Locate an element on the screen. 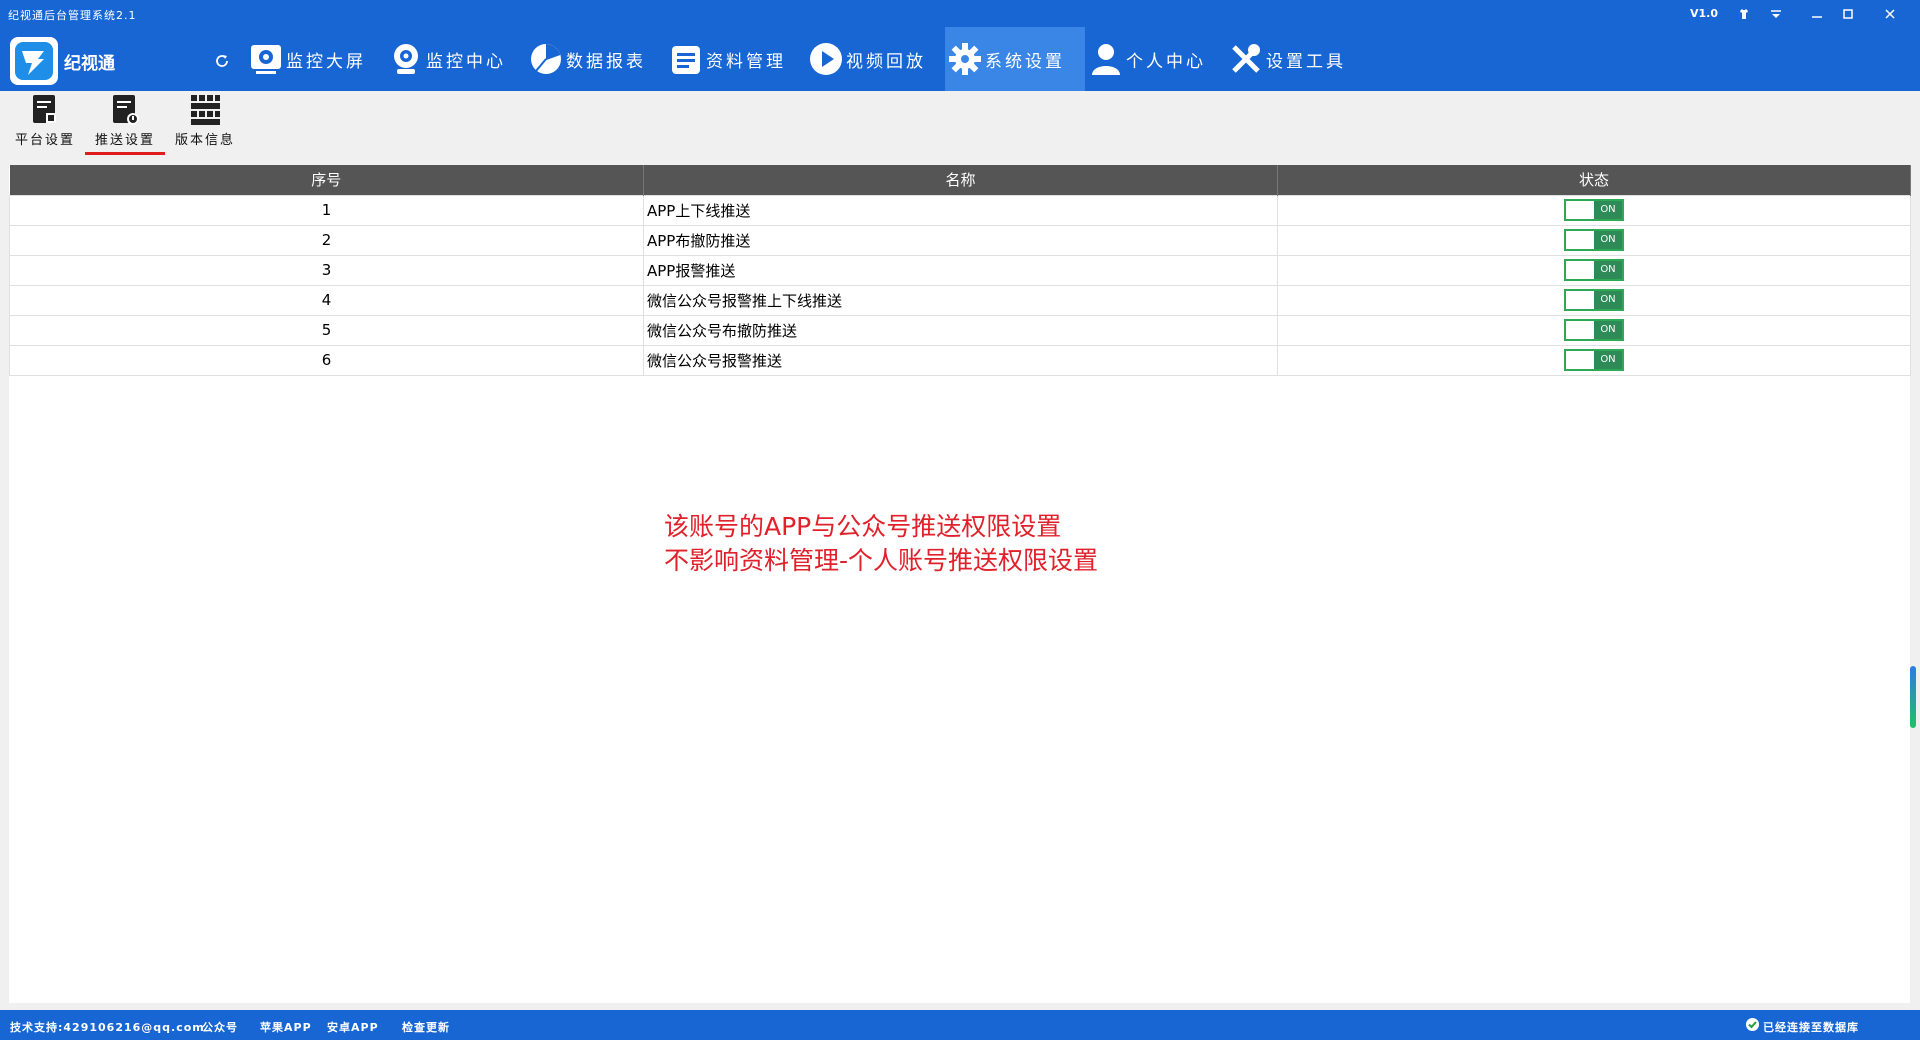 The height and width of the screenshot is (1040, 1920). app-logo is located at coordinates (34, 61).